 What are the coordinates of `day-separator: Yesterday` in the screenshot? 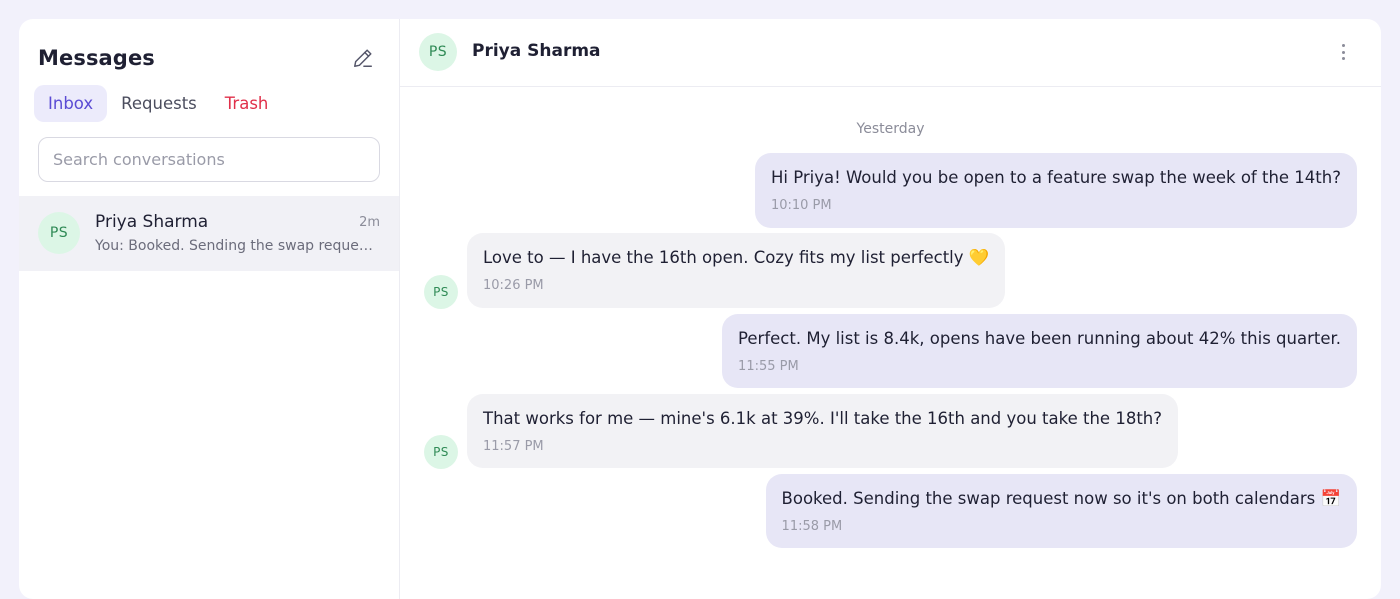 It's located at (890, 129).